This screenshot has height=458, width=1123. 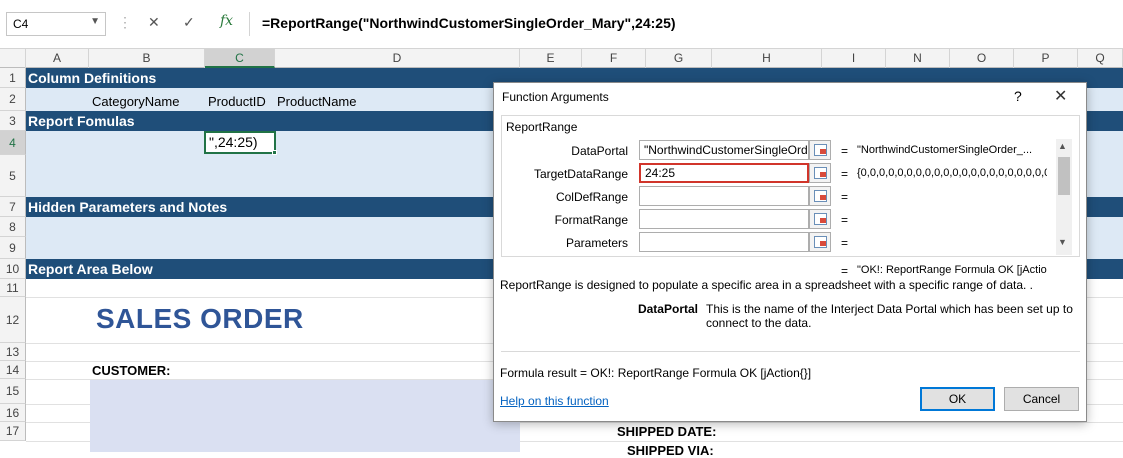 What do you see at coordinates (667, 309) in the screenshot?
I see `current-argument-name: DataPortal` at bounding box center [667, 309].